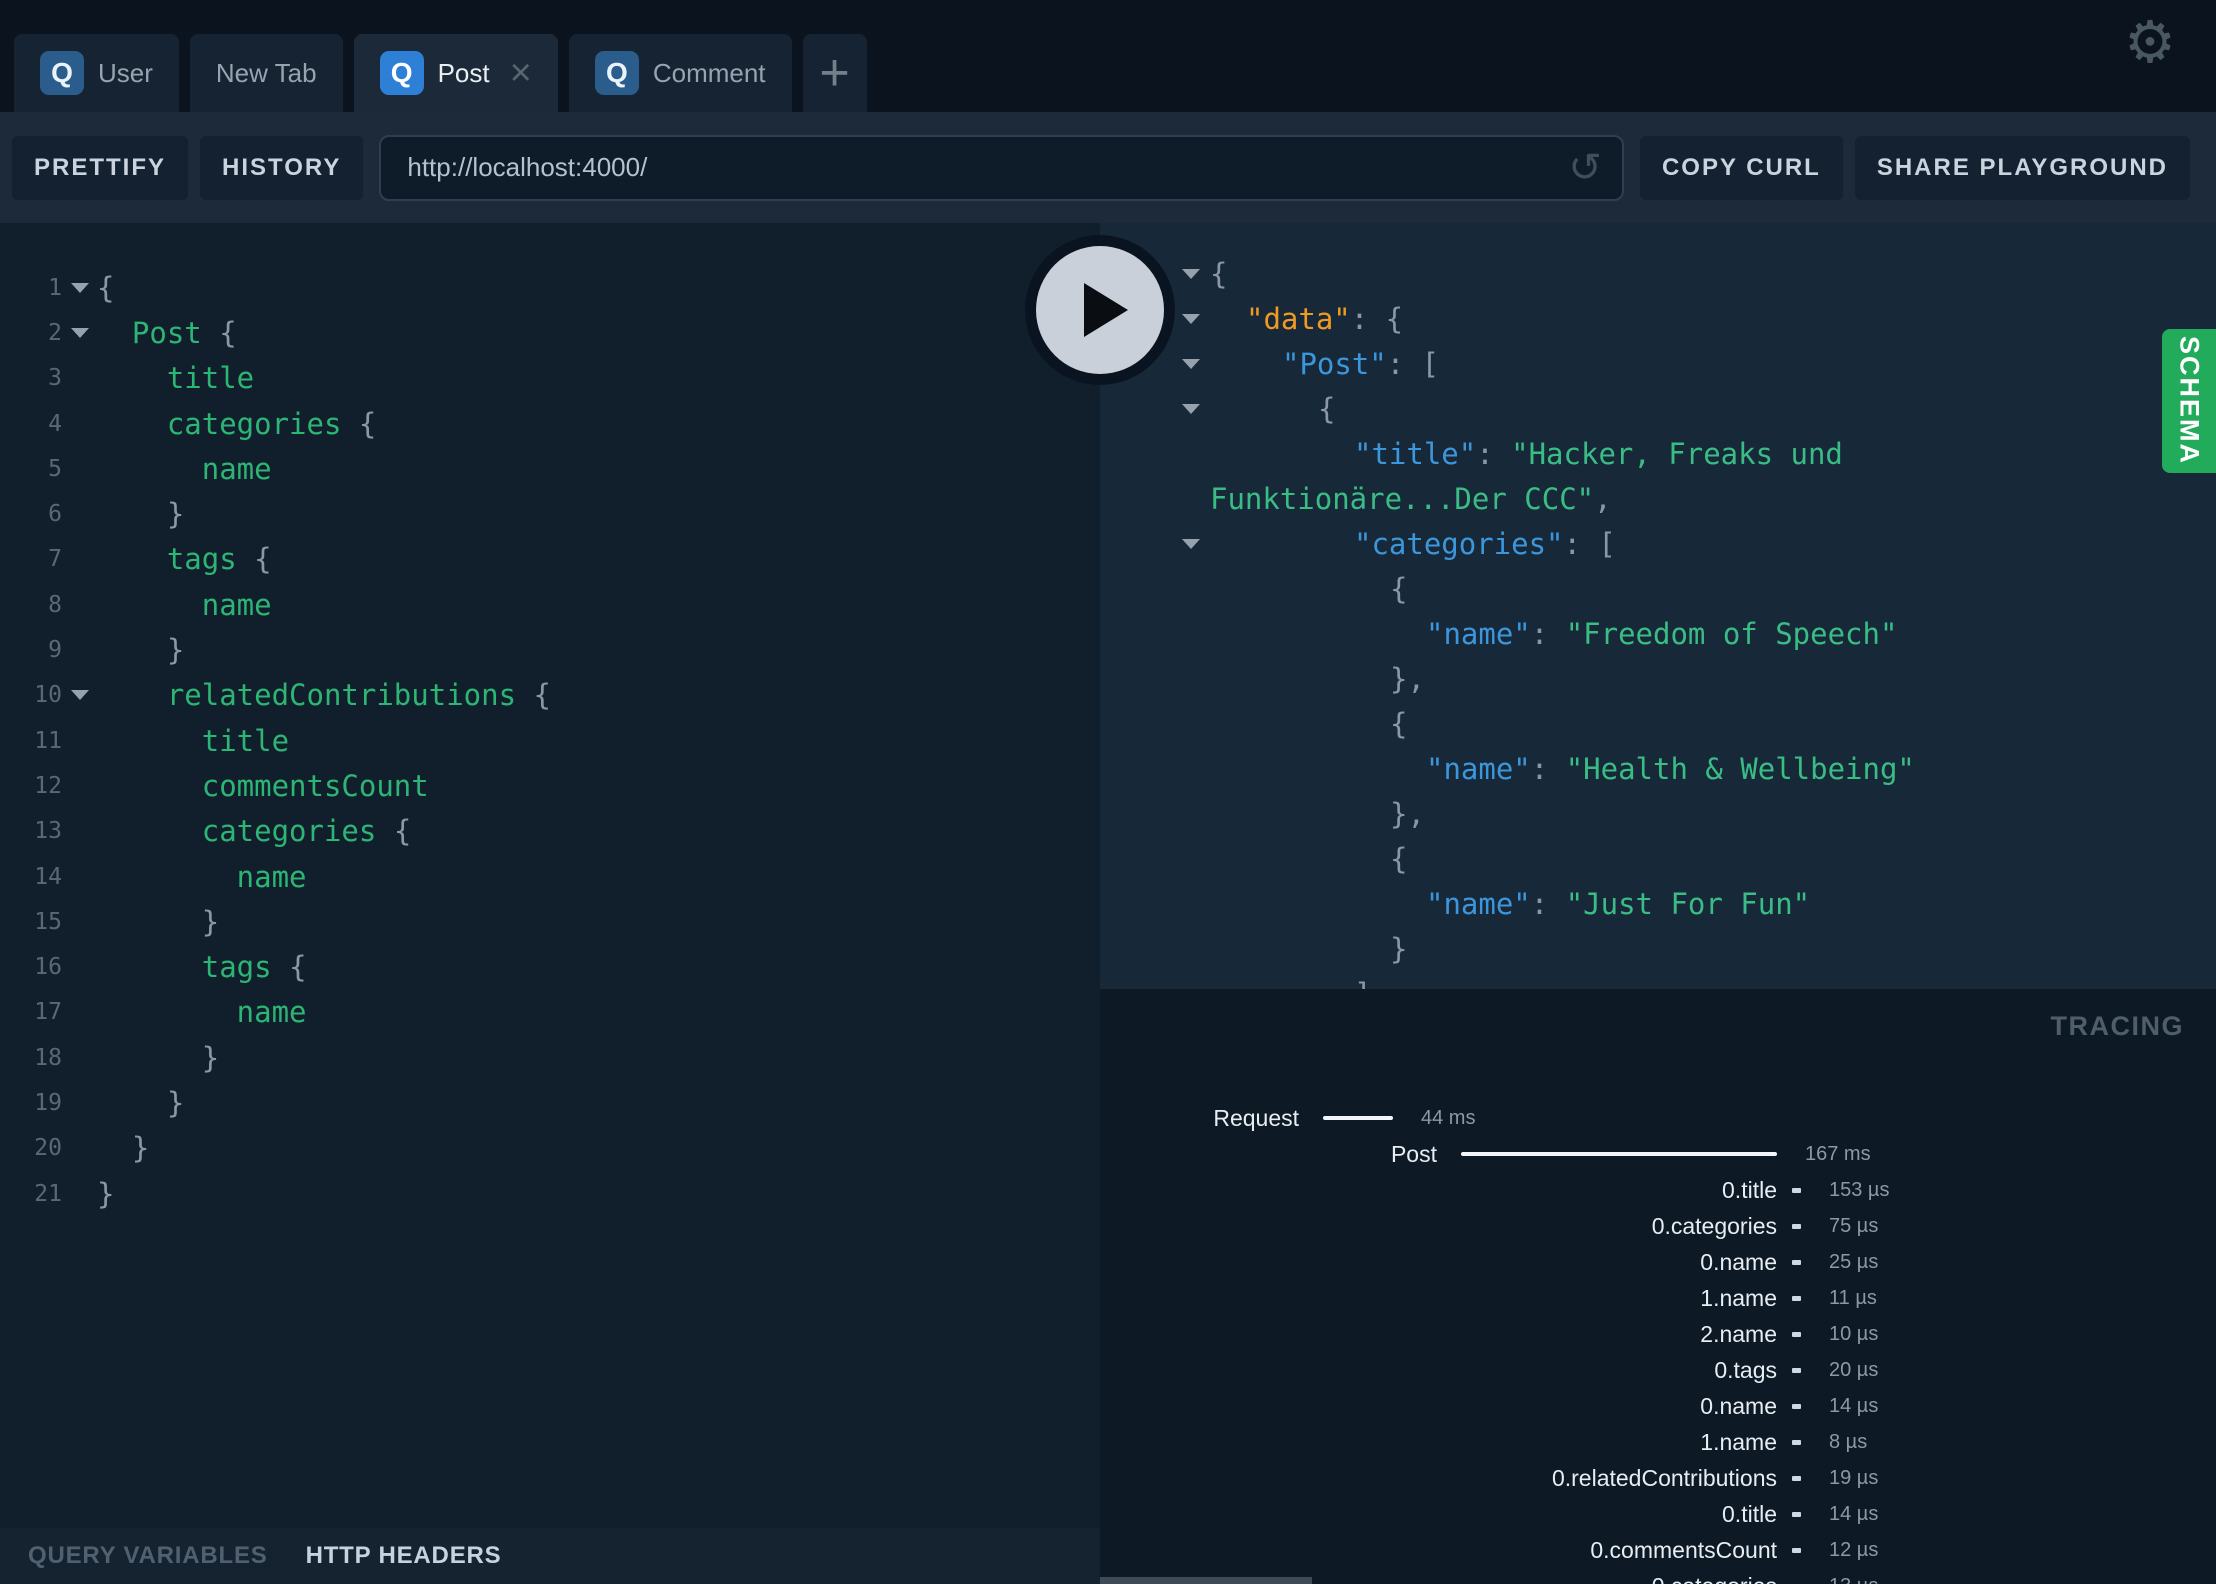  What do you see at coordinates (1714, 1225) in the screenshot?
I see `trace-label: 0.categories` at bounding box center [1714, 1225].